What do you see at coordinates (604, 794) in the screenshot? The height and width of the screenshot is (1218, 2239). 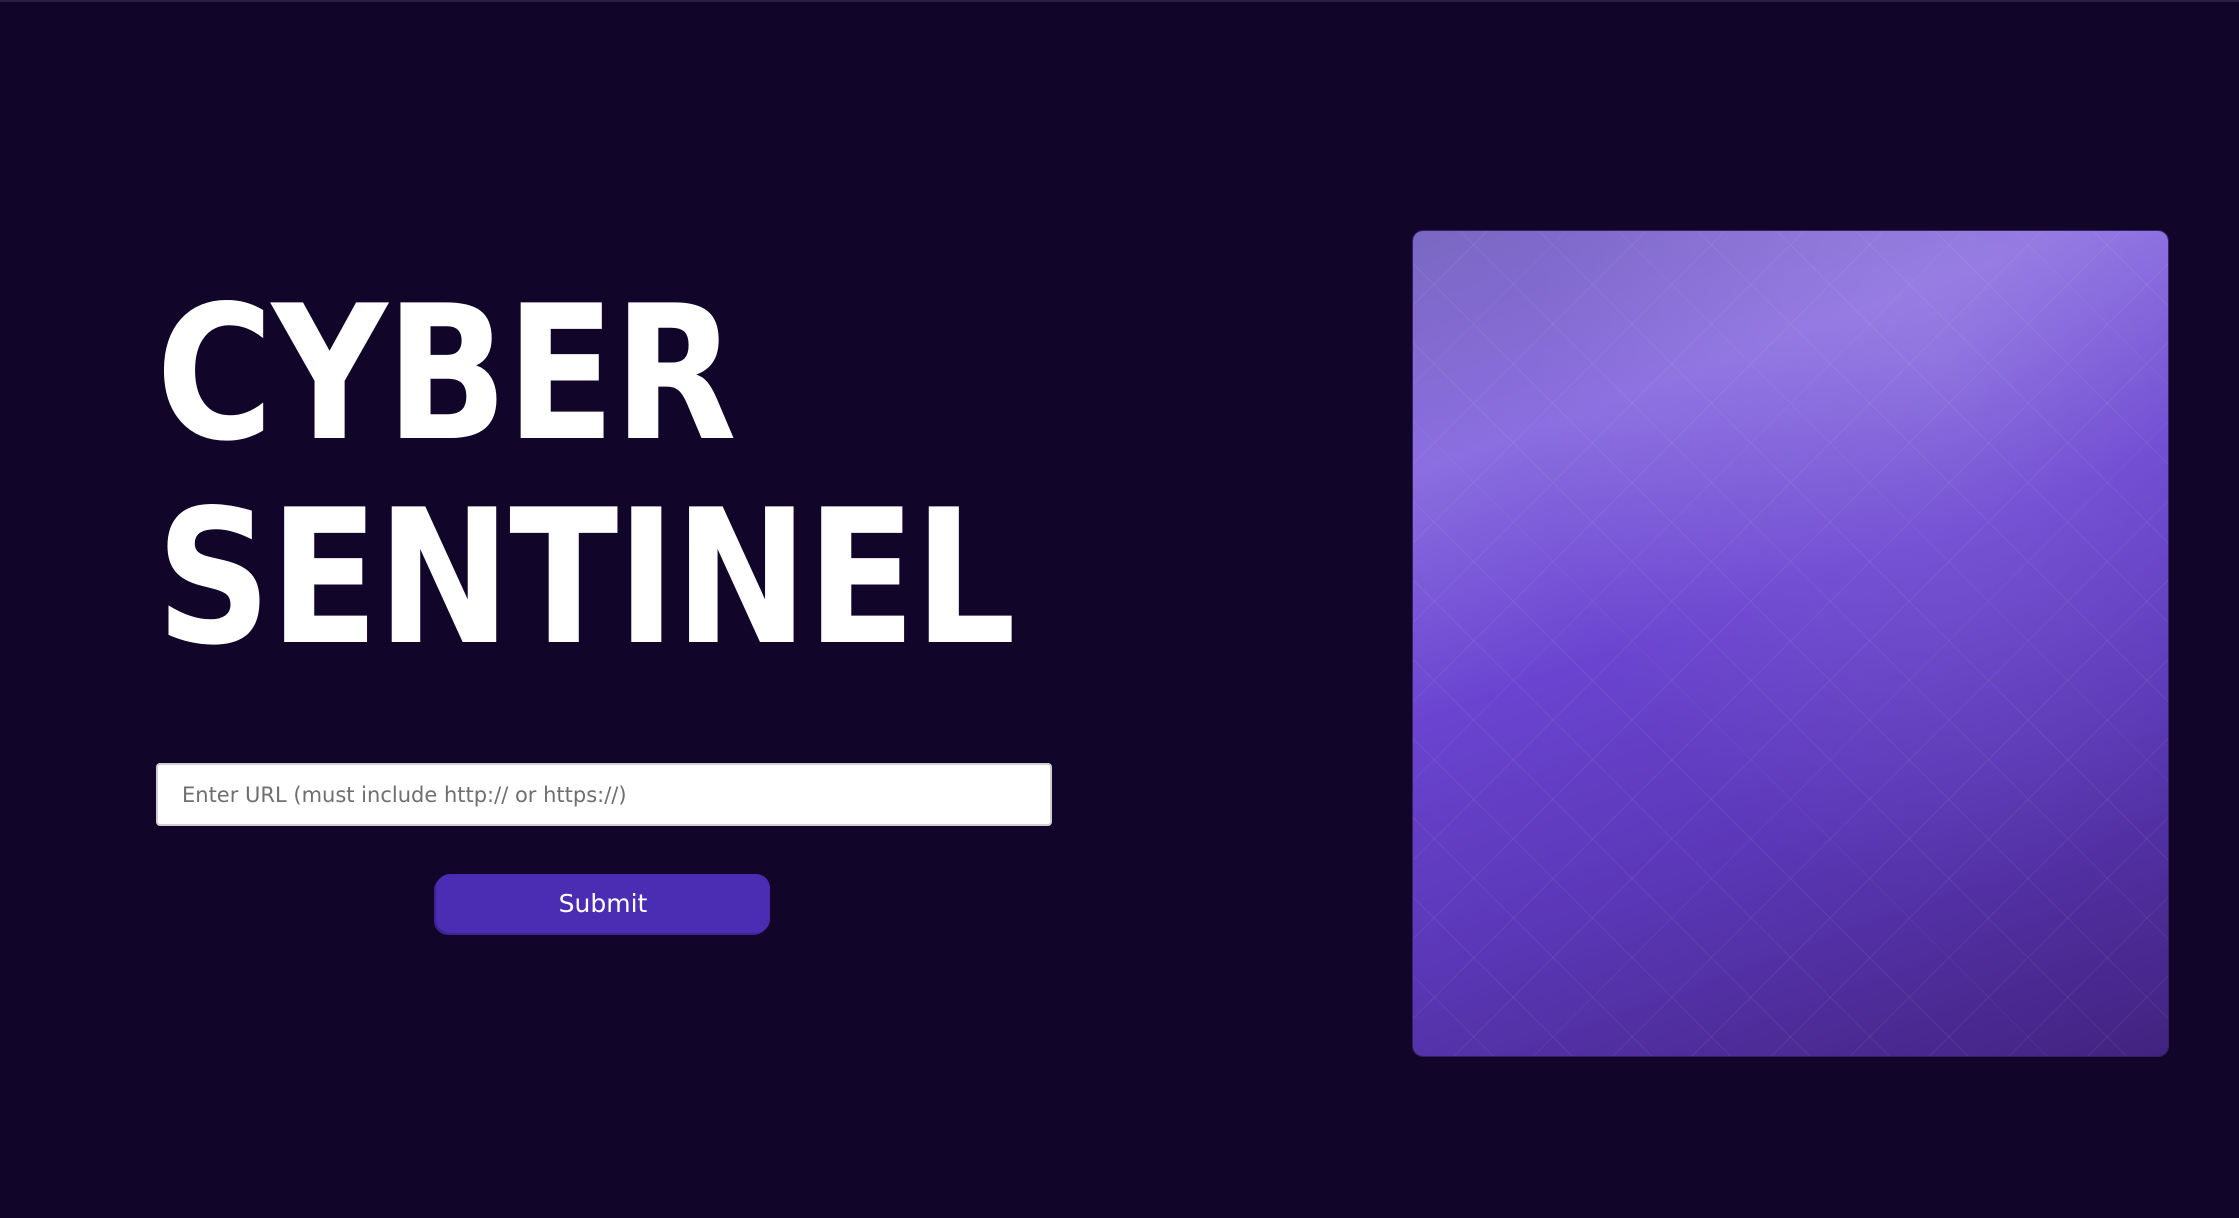 I see `url-input` at bounding box center [604, 794].